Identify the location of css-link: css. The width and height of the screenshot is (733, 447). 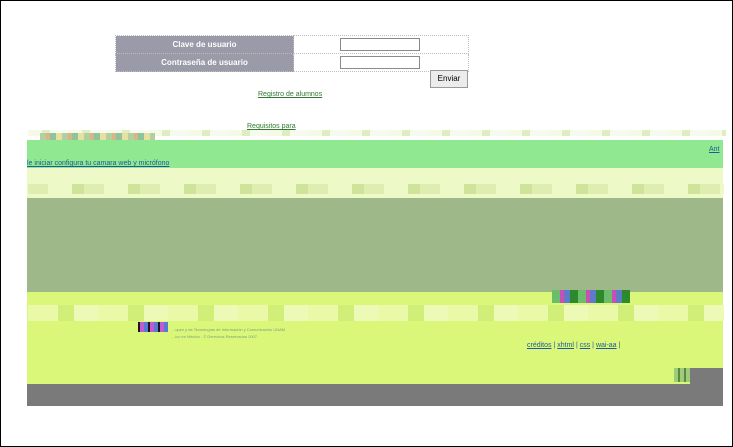
(585, 345).